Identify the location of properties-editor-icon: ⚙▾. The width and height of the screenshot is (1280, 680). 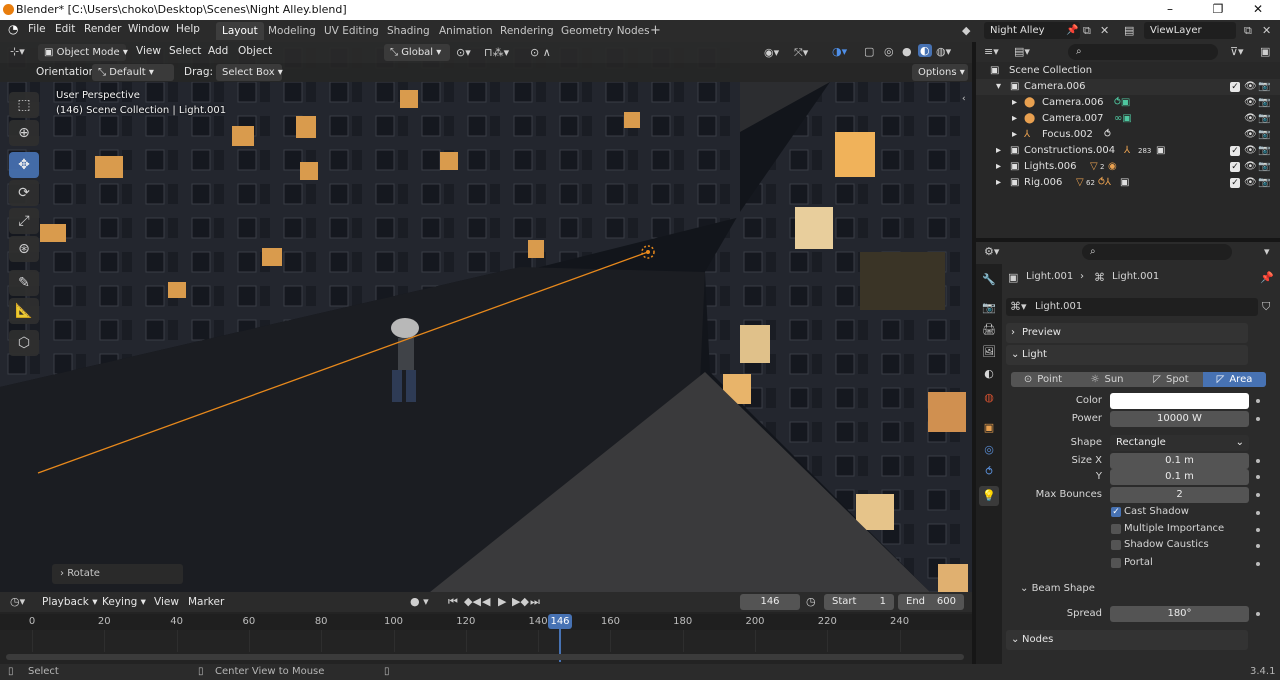
(991, 251).